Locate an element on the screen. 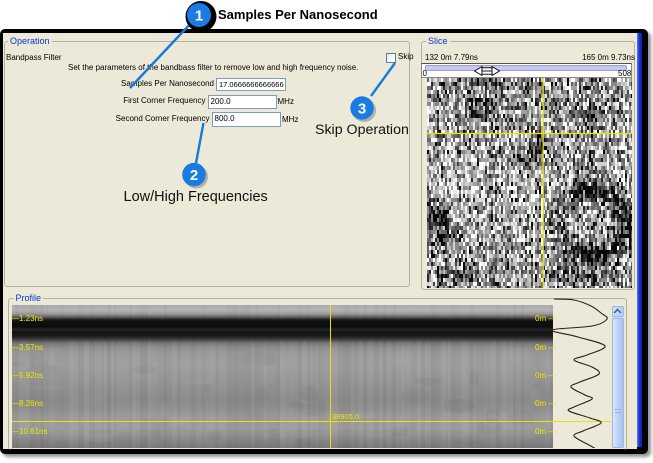  svg-text: 1 is located at coordinates (199, 16).